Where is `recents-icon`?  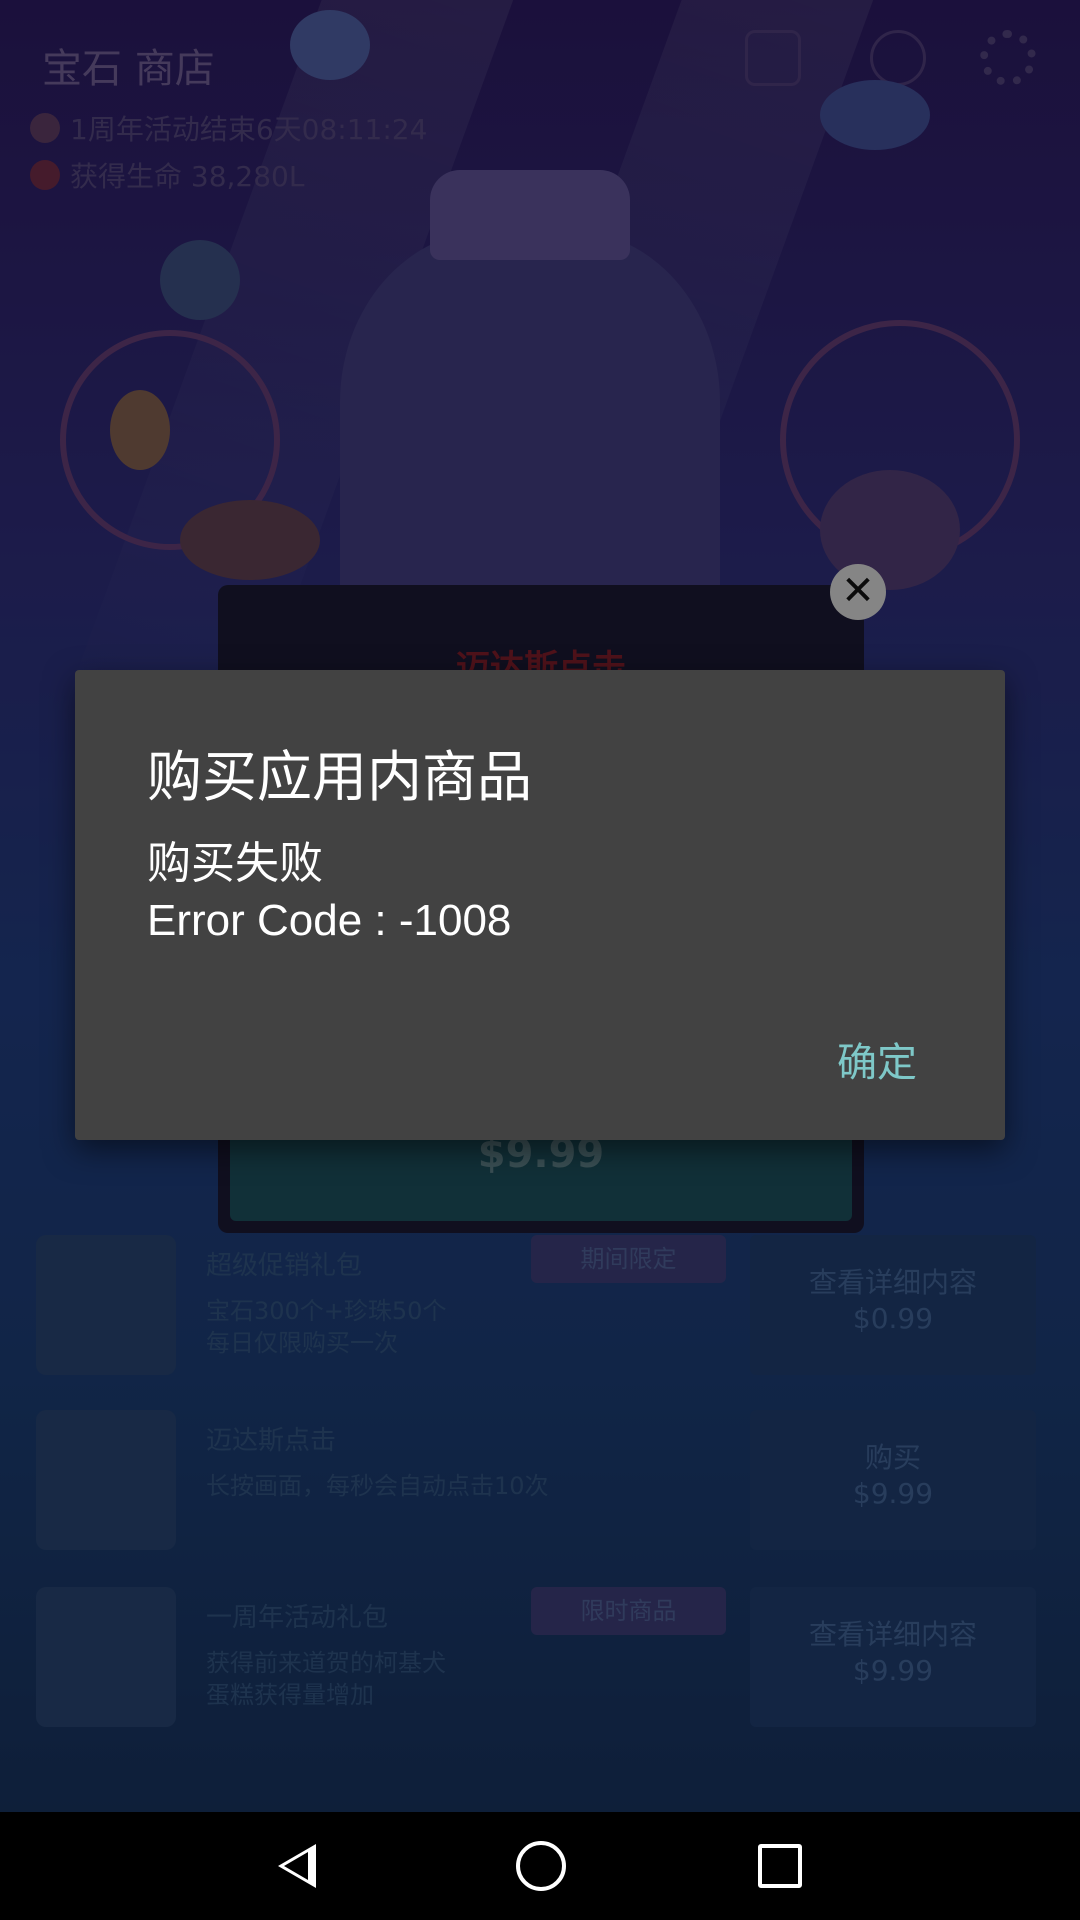 recents-icon is located at coordinates (780, 1866).